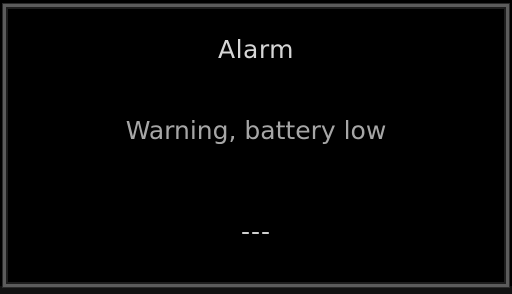  What do you see at coordinates (256, 231) in the screenshot?
I see `dialog-action-button: ---` at bounding box center [256, 231].